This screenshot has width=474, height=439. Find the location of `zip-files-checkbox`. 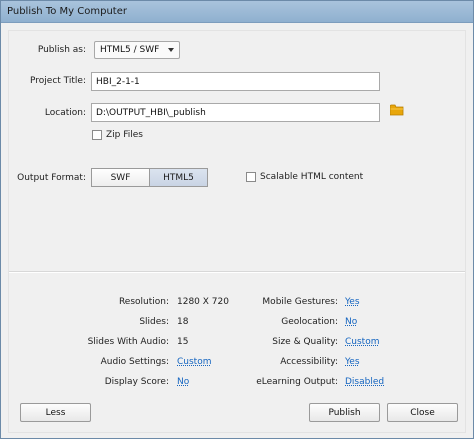

zip-files-checkbox is located at coordinates (97, 135).